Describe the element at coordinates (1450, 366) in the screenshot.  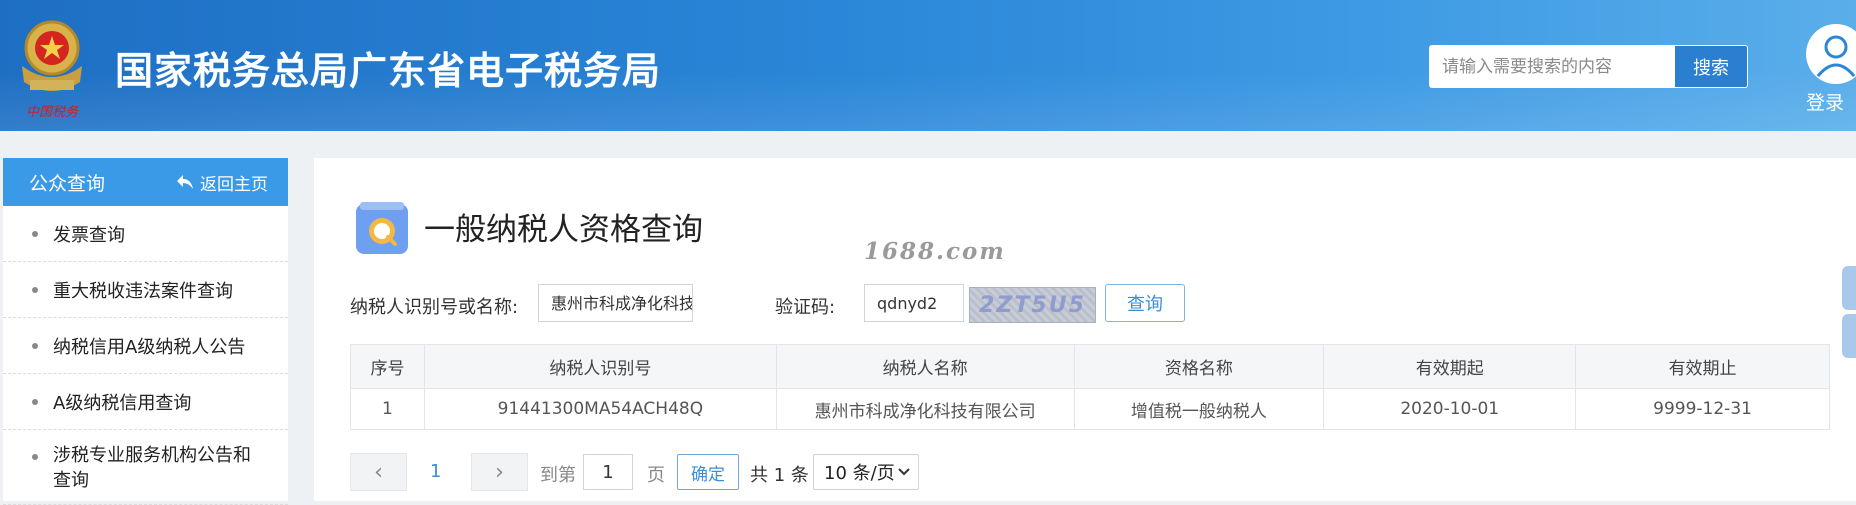
I see `column-header: 有效期起` at that location.